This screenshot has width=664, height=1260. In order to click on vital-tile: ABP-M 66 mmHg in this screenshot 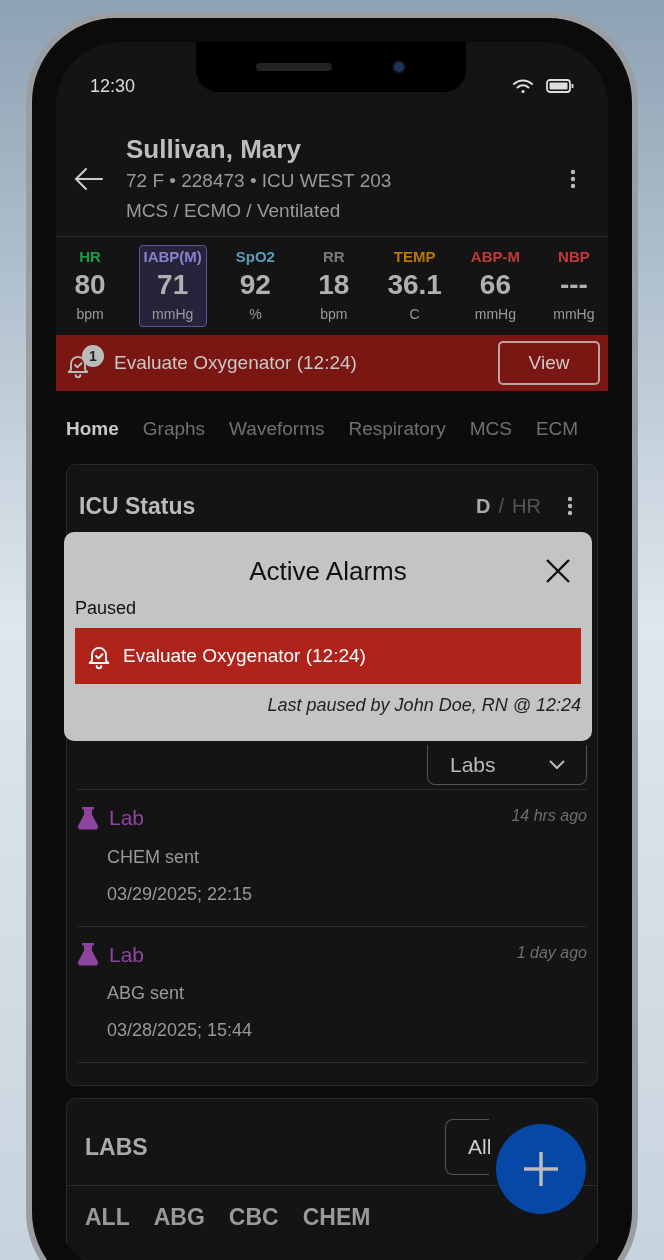, I will do `click(495, 286)`.